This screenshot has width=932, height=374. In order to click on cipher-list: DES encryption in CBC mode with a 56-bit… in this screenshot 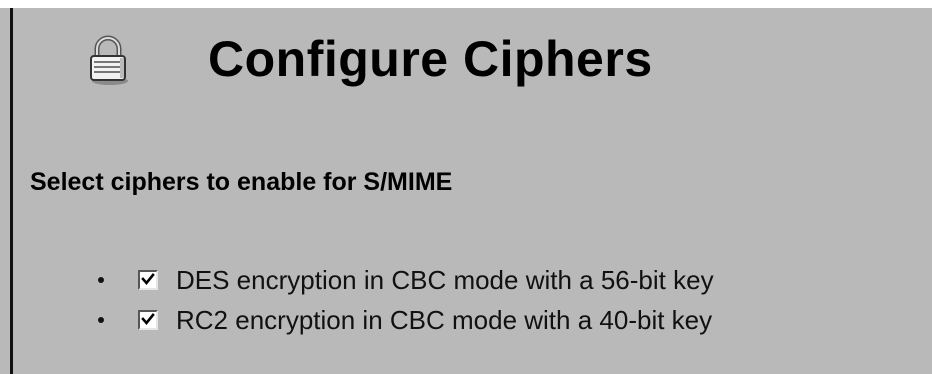, I will do `click(406, 300)`.